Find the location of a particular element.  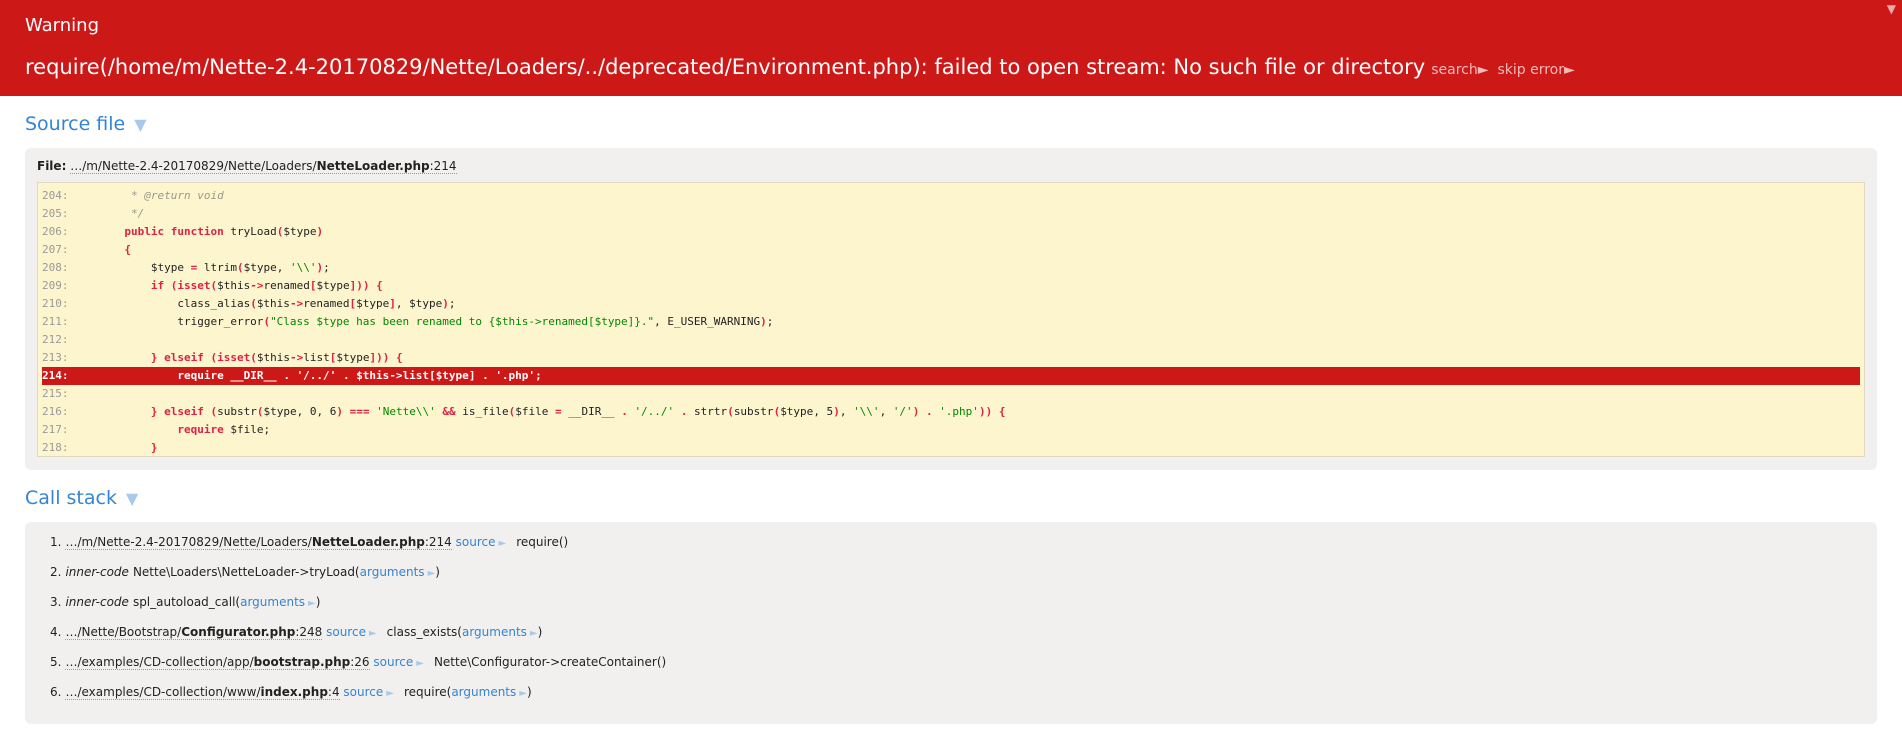

function-name: spl_autoload_call( is located at coordinates (186, 602).